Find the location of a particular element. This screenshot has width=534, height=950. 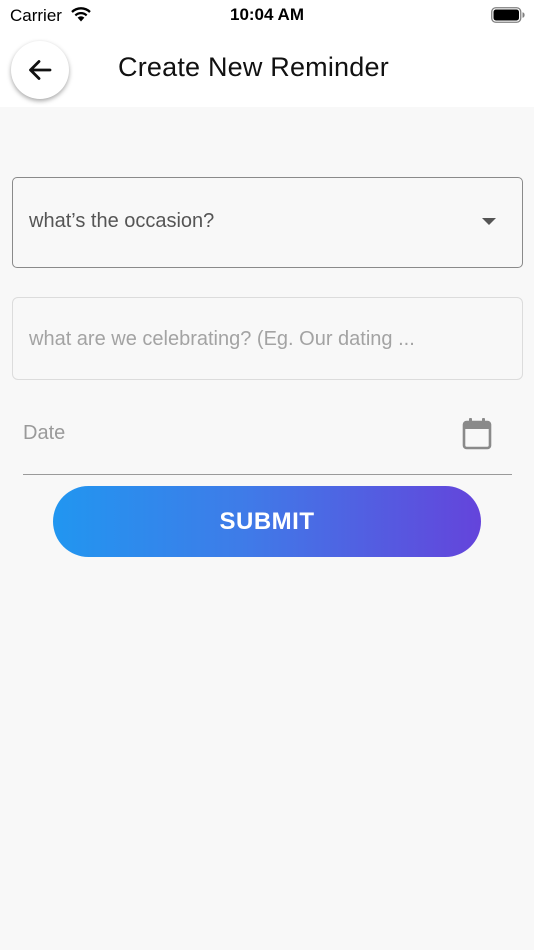

back-button is located at coordinates (40, 70).